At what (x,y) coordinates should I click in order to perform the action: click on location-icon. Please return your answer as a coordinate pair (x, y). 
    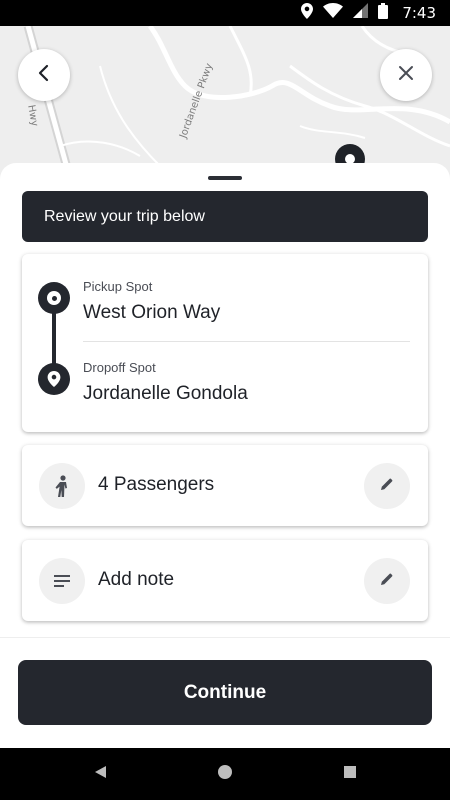
    Looking at the image, I should click on (307, 13).